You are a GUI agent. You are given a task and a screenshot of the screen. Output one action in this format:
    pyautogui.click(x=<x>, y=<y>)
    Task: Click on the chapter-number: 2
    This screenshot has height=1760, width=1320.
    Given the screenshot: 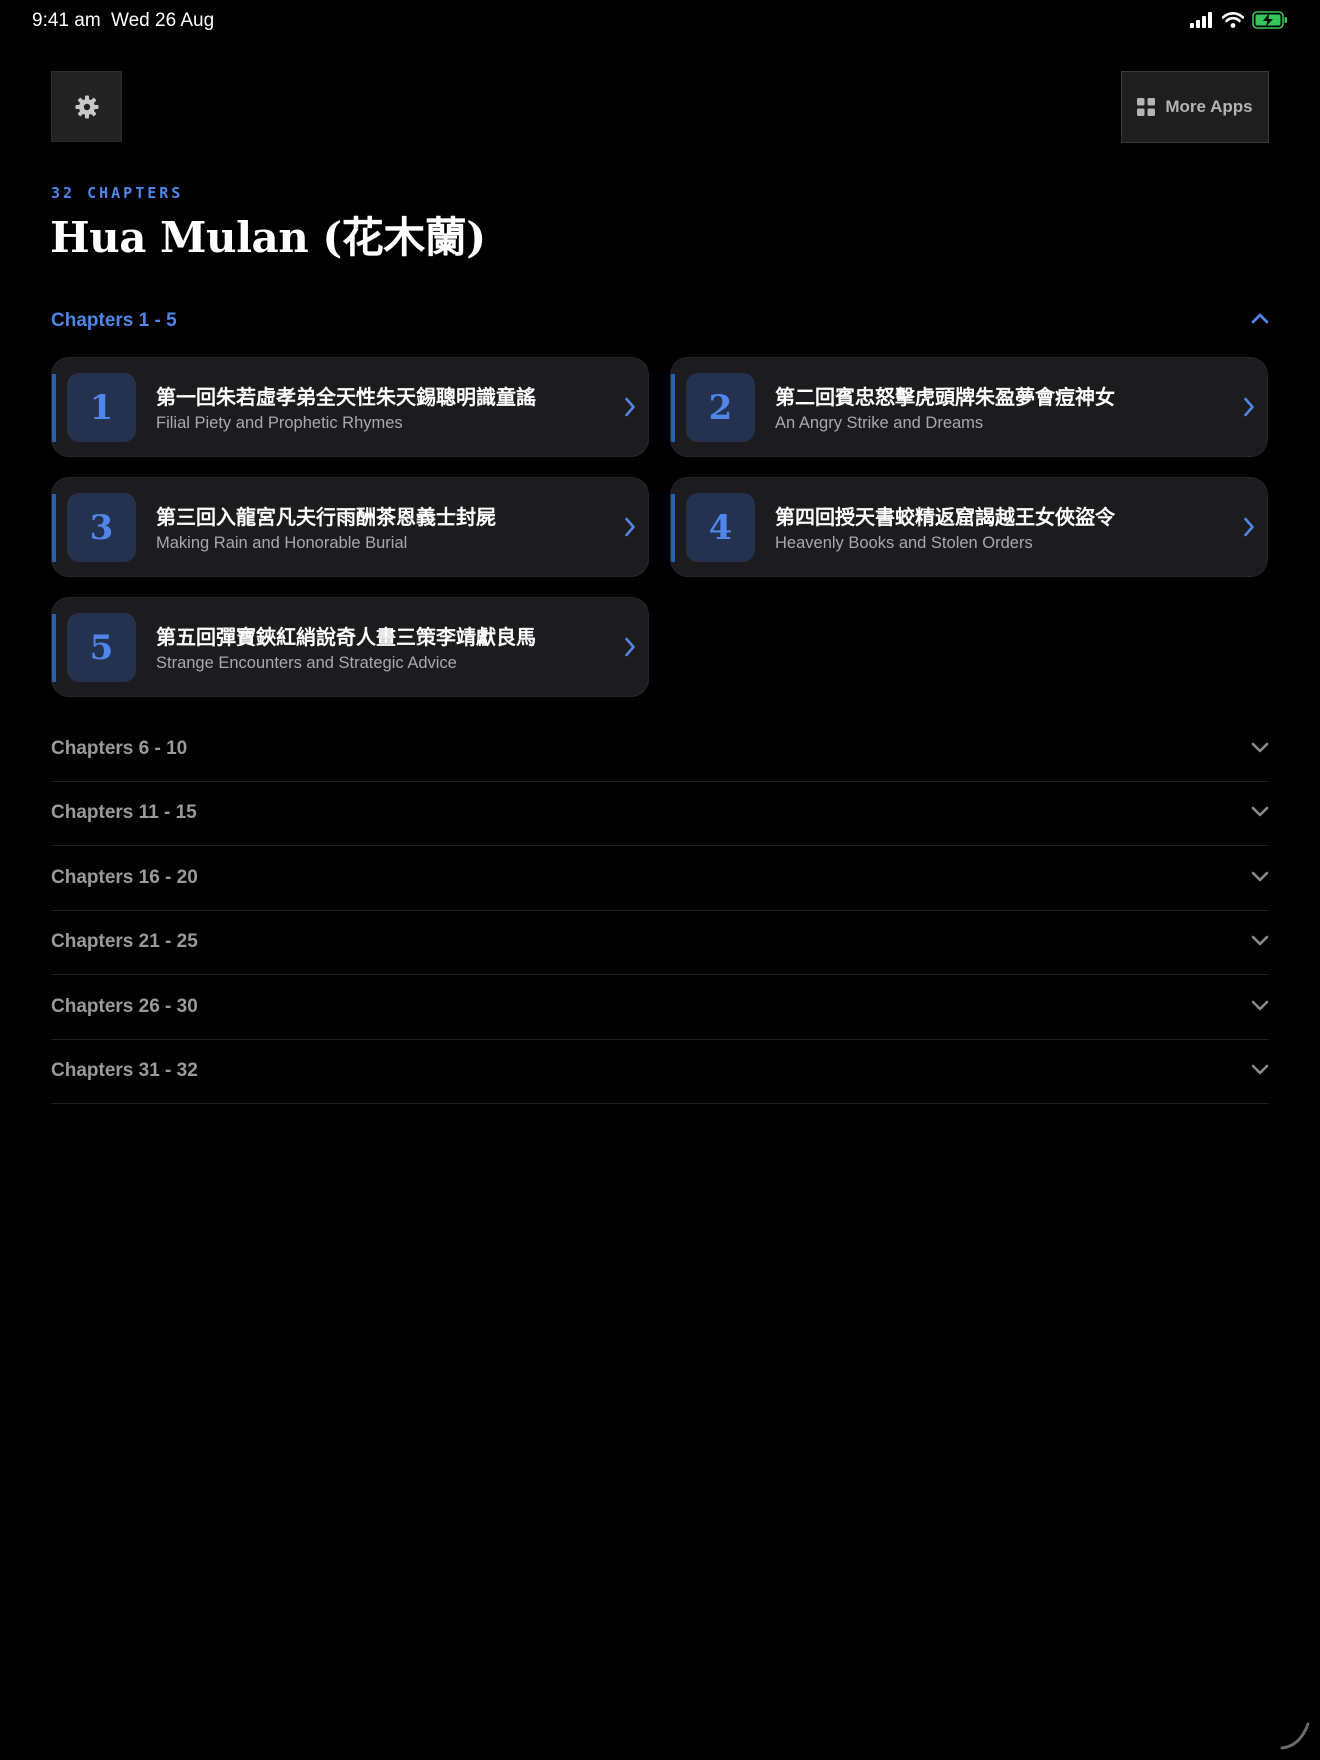 What is the action you would take?
    pyautogui.click(x=720, y=407)
    